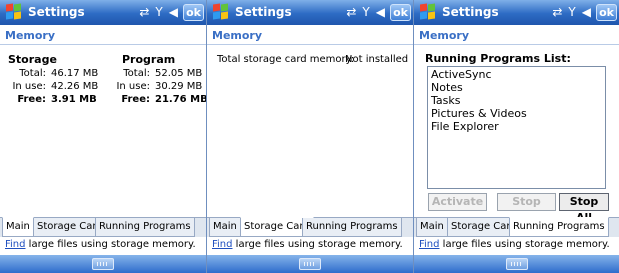 The width and height of the screenshot is (619, 273). Describe the element at coordinates (286, 59) in the screenshot. I see `storage-card-label: Total storage card memory:` at that location.